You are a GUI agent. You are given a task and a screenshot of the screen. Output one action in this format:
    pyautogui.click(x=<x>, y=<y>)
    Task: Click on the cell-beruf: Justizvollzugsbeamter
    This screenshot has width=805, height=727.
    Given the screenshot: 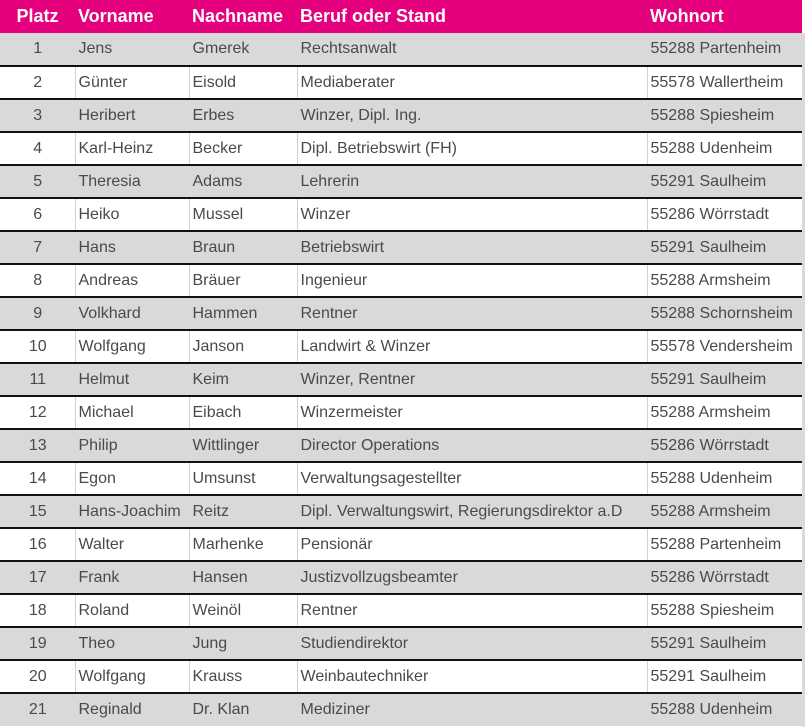 What is the action you would take?
    pyautogui.click(x=471, y=577)
    